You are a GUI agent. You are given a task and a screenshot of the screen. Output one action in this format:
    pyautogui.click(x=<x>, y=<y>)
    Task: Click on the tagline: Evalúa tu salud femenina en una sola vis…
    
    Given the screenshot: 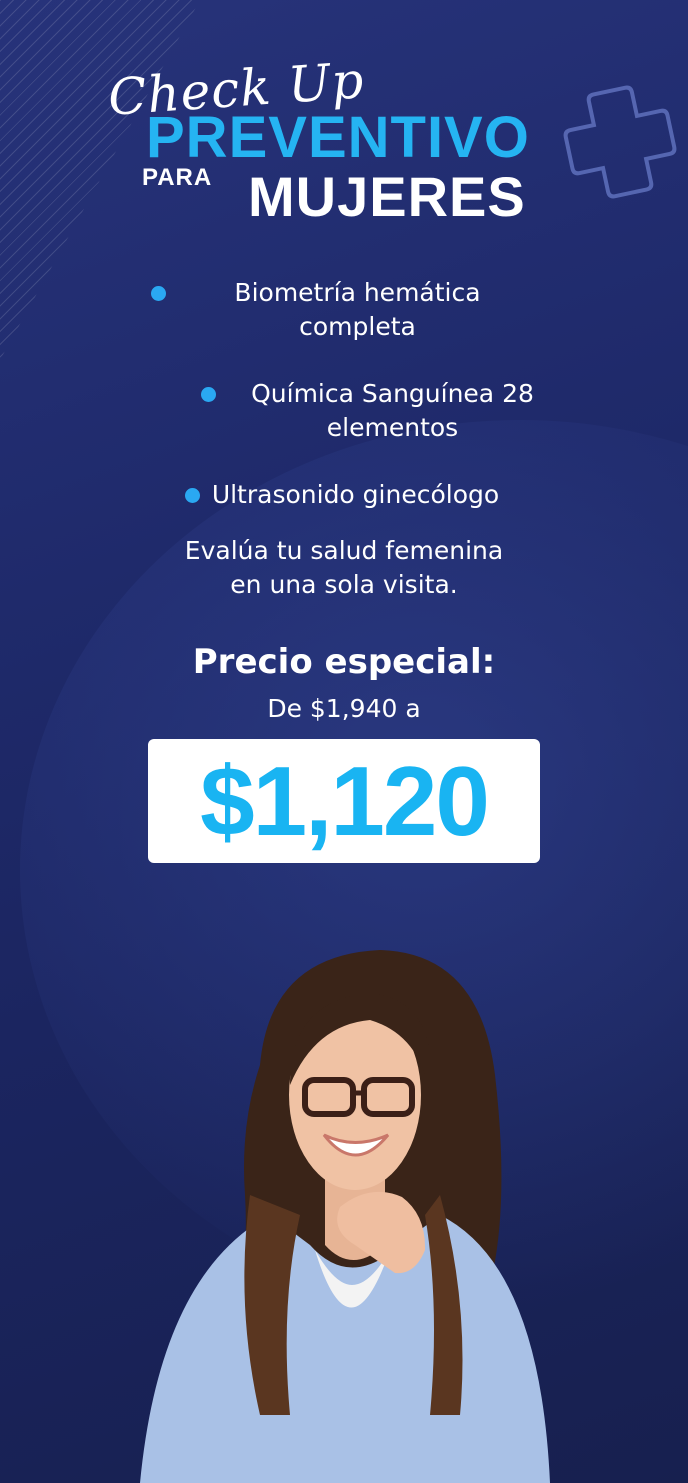 What is the action you would take?
    pyautogui.click(x=344, y=568)
    